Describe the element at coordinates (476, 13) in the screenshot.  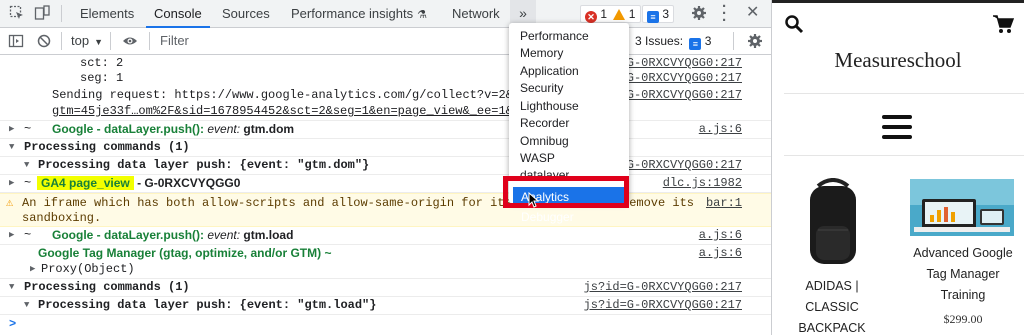
I see `tab-network: Network` at that location.